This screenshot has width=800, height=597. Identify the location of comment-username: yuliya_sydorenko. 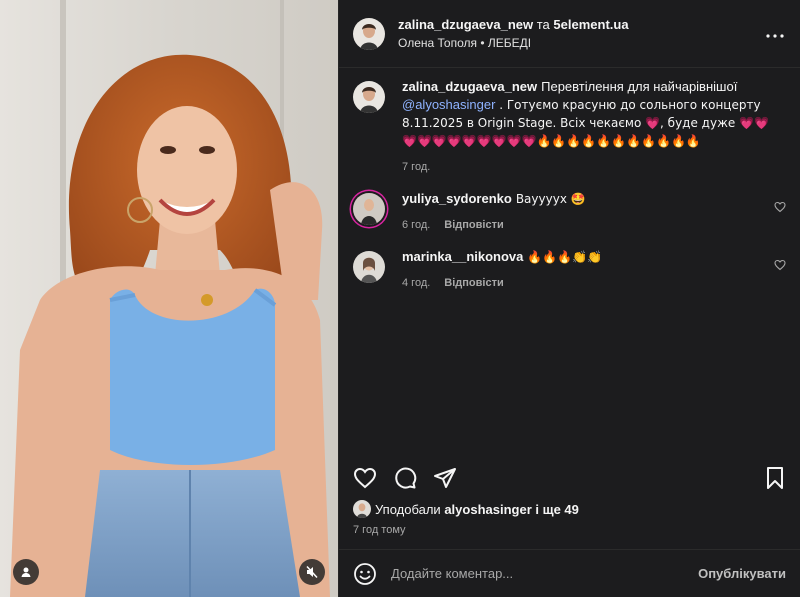
(457, 198).